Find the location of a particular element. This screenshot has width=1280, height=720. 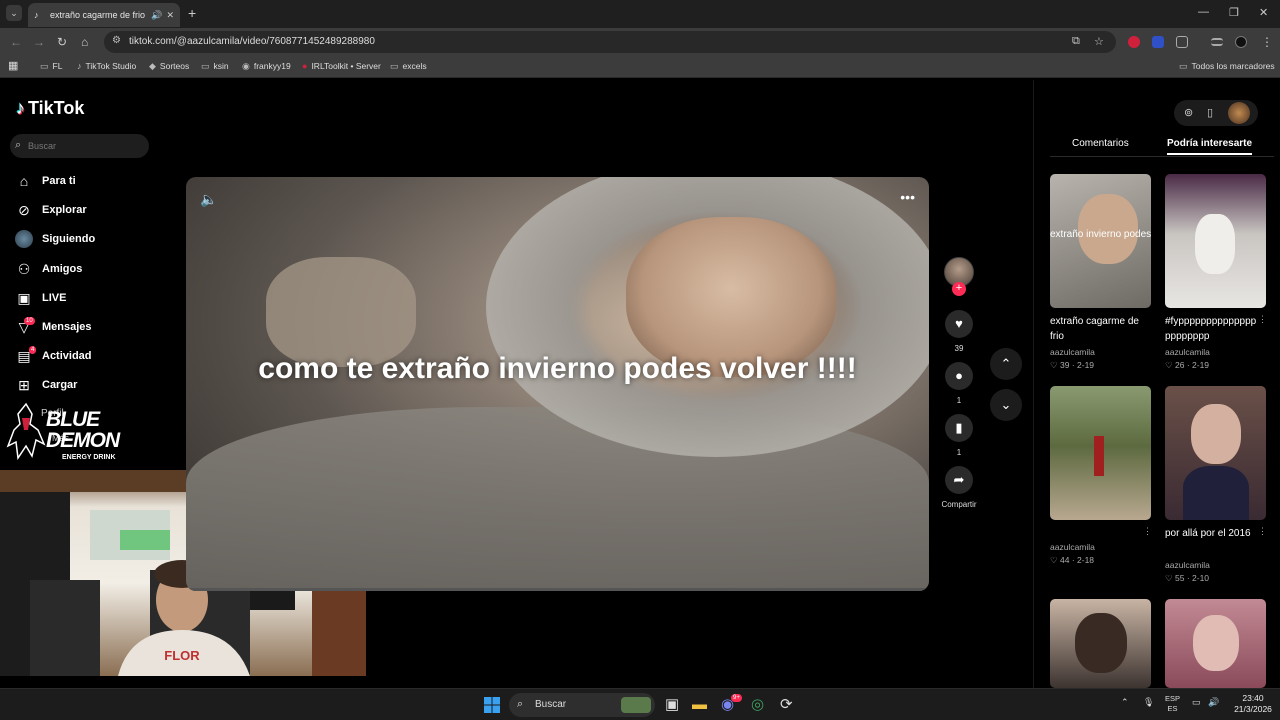

clock: 23:40 21/3/2026 is located at coordinates (1253, 704).